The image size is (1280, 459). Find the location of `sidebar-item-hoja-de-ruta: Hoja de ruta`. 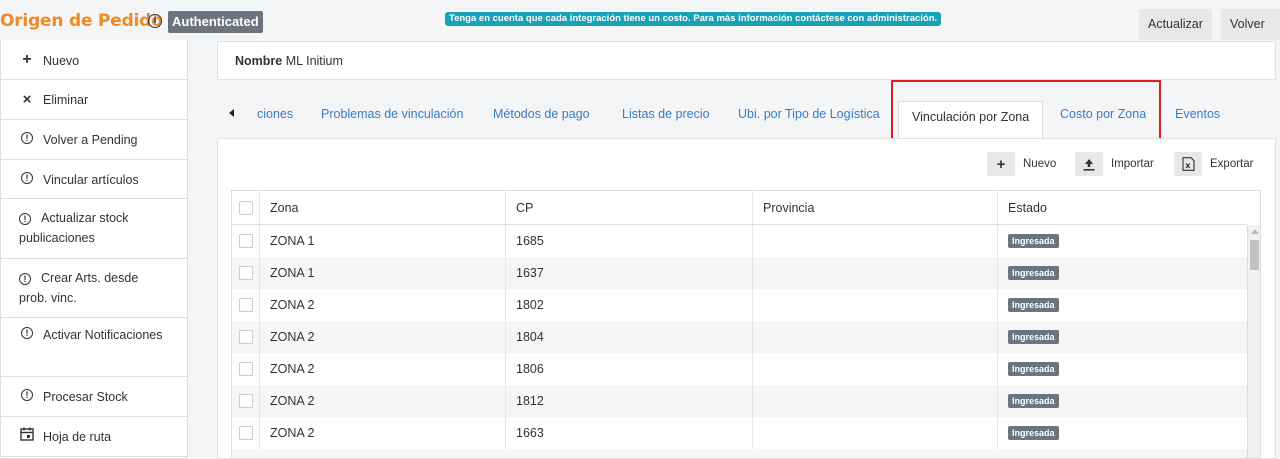

sidebar-item-hoja-de-ruta: Hoja de ruta is located at coordinates (94, 437).